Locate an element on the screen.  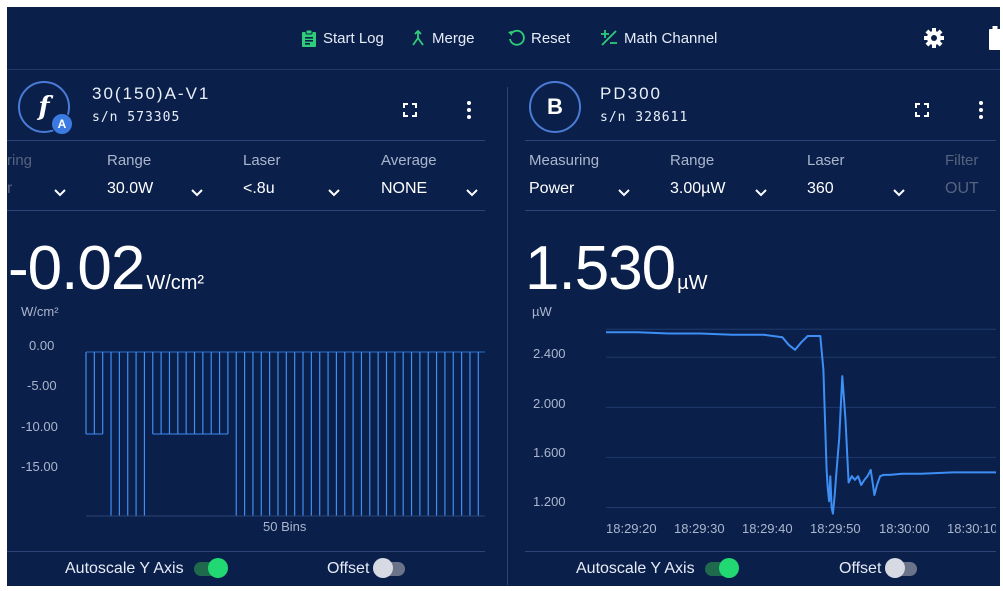
power-series-line is located at coordinates (801, 423).